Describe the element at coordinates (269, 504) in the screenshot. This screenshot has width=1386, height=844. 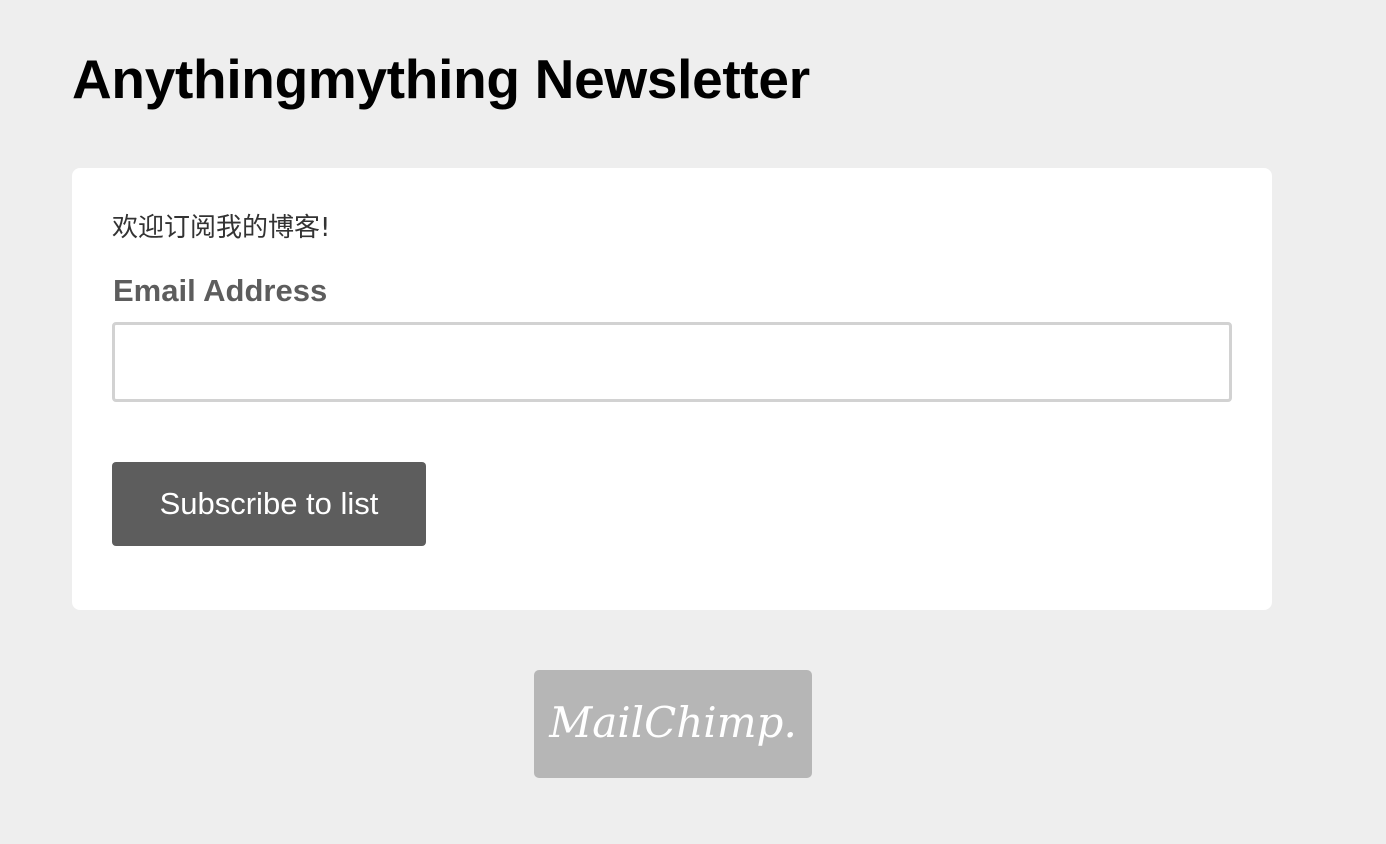
I see `subscribe-button: Subscribe to list` at that location.